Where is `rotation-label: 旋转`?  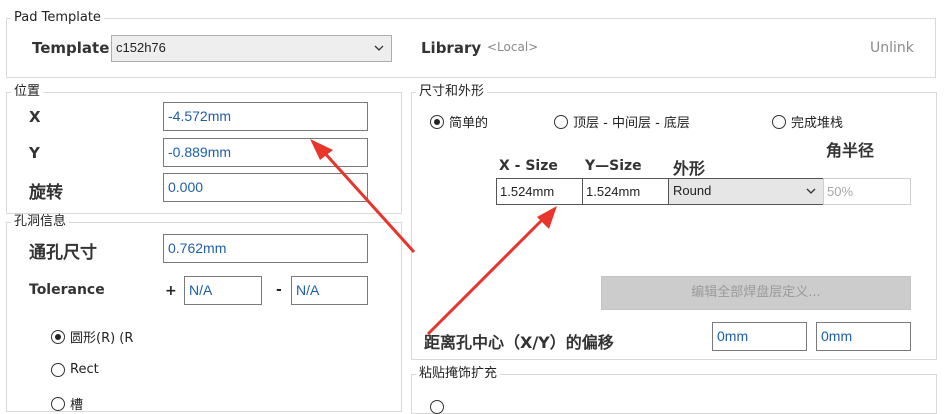 rotation-label: 旋转 is located at coordinates (46, 193).